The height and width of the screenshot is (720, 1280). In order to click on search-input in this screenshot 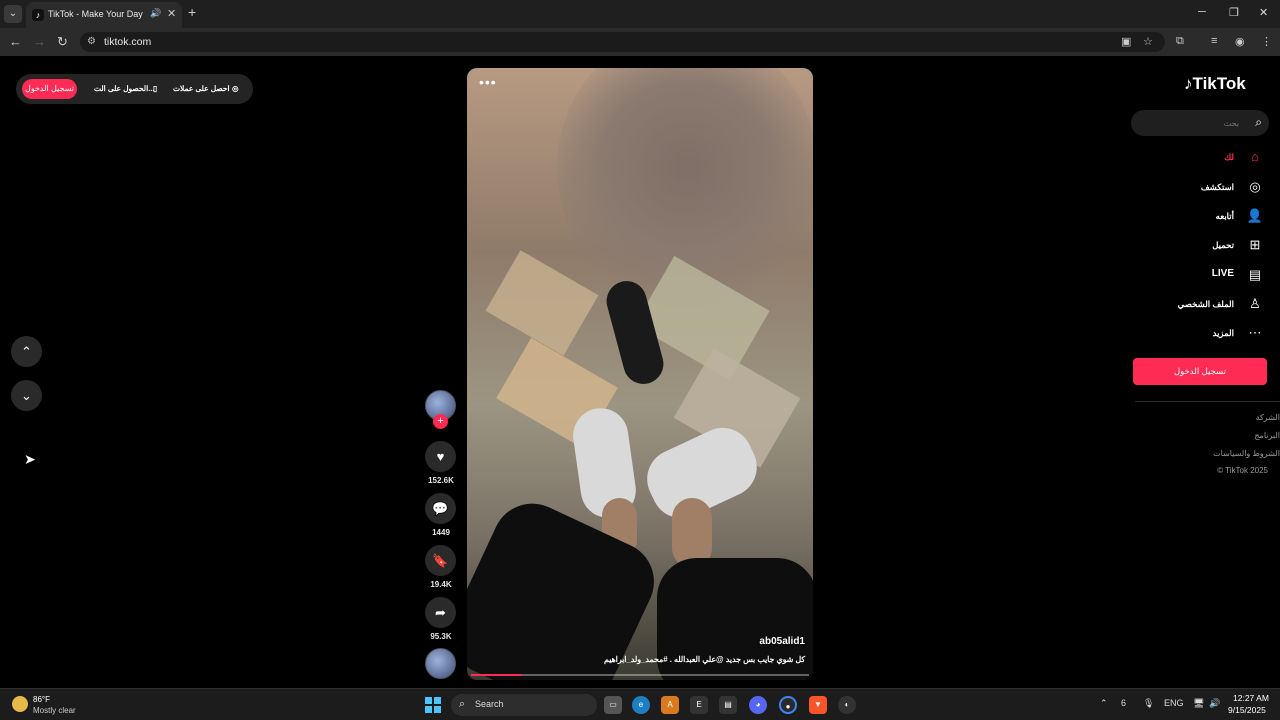, I will do `click(1189, 123)`.